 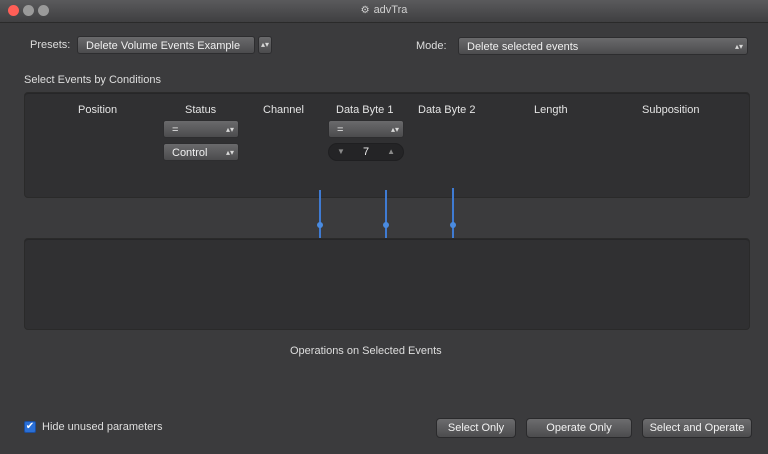 What do you see at coordinates (201, 110) in the screenshot?
I see `column-header-status: Status` at bounding box center [201, 110].